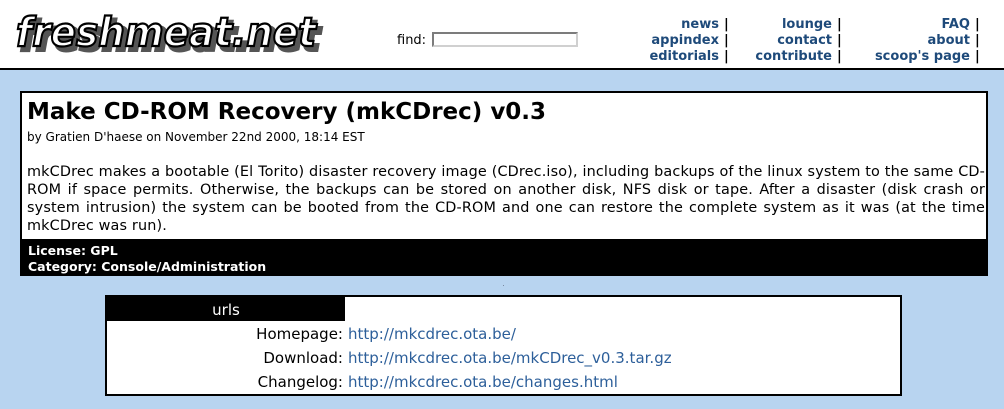  I want to click on find-input, so click(505, 39).